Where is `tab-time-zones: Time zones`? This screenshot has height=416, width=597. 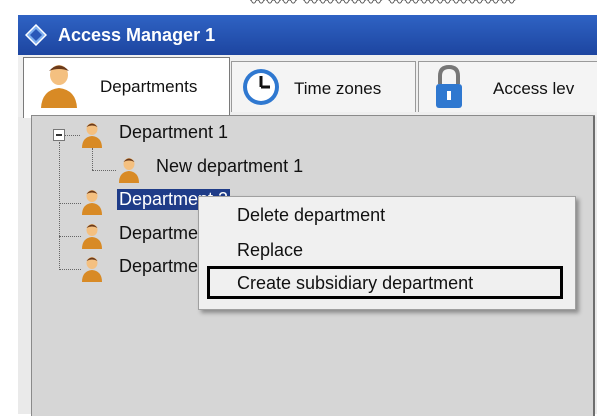
tab-time-zones: Time zones is located at coordinates (323, 86).